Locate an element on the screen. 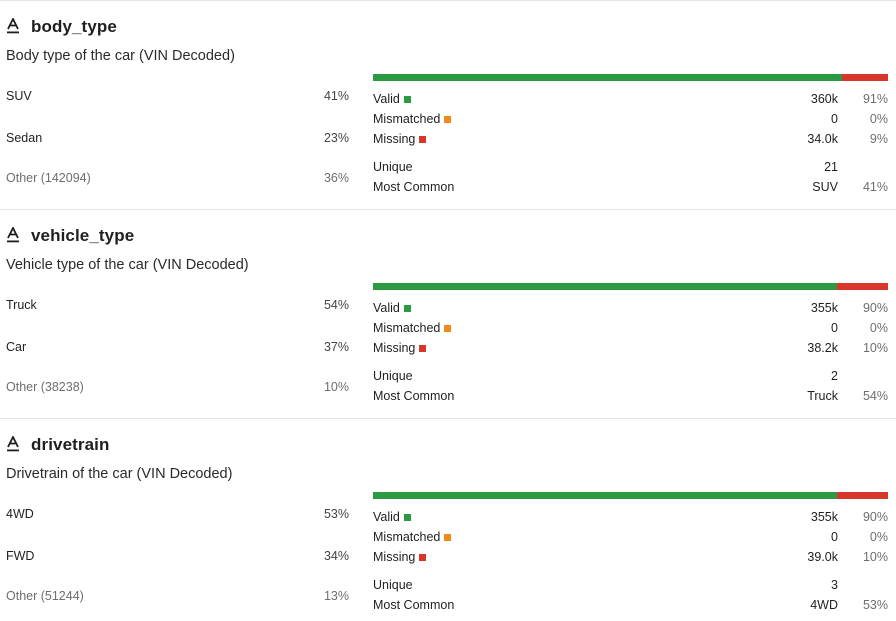  category-row: Car 37% is located at coordinates (177, 347).